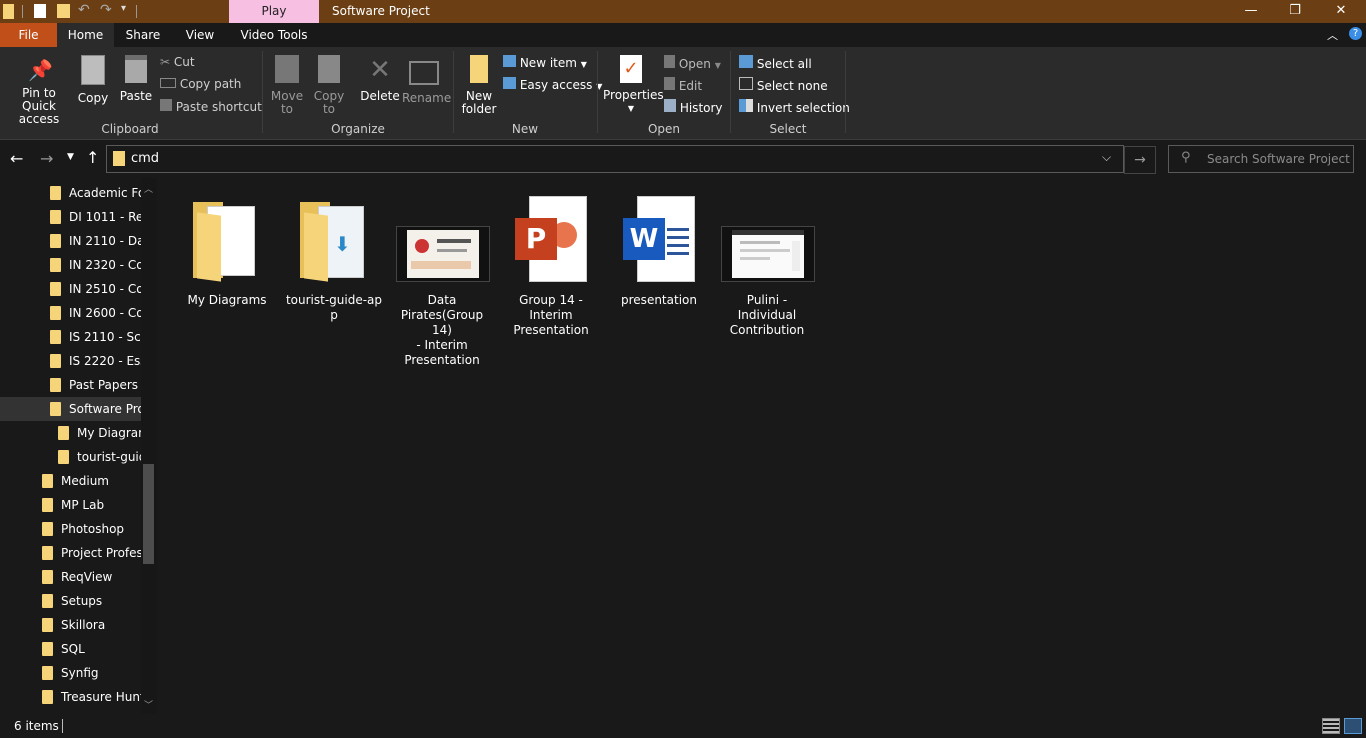  Describe the element at coordinates (746, 61) in the screenshot. I see `select-all-icon` at that location.